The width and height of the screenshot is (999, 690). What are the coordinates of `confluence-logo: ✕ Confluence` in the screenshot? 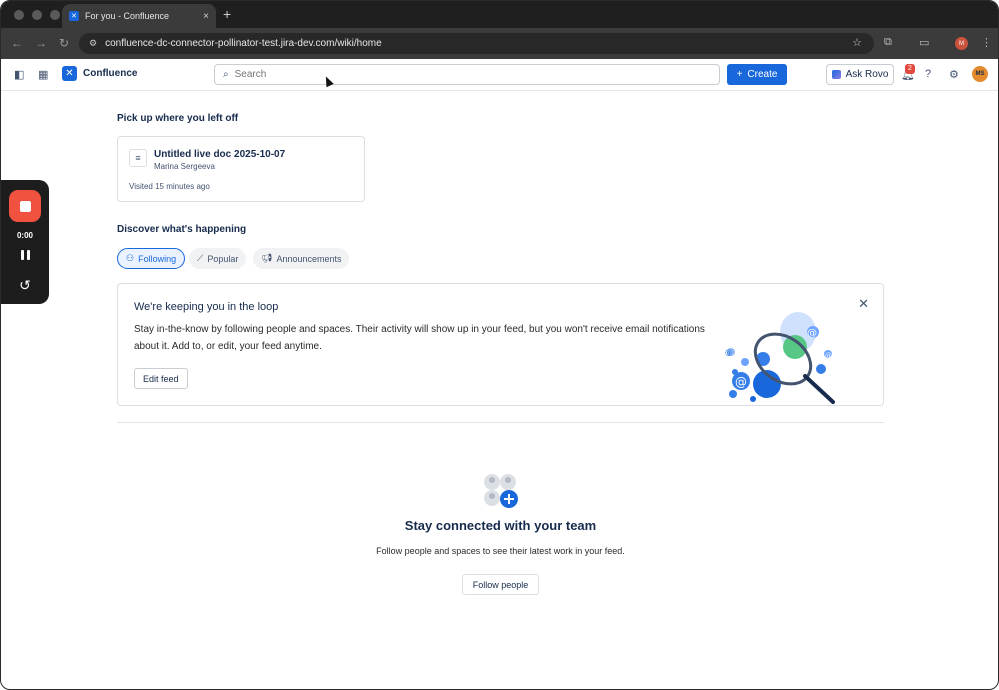 It's located at (99, 73).